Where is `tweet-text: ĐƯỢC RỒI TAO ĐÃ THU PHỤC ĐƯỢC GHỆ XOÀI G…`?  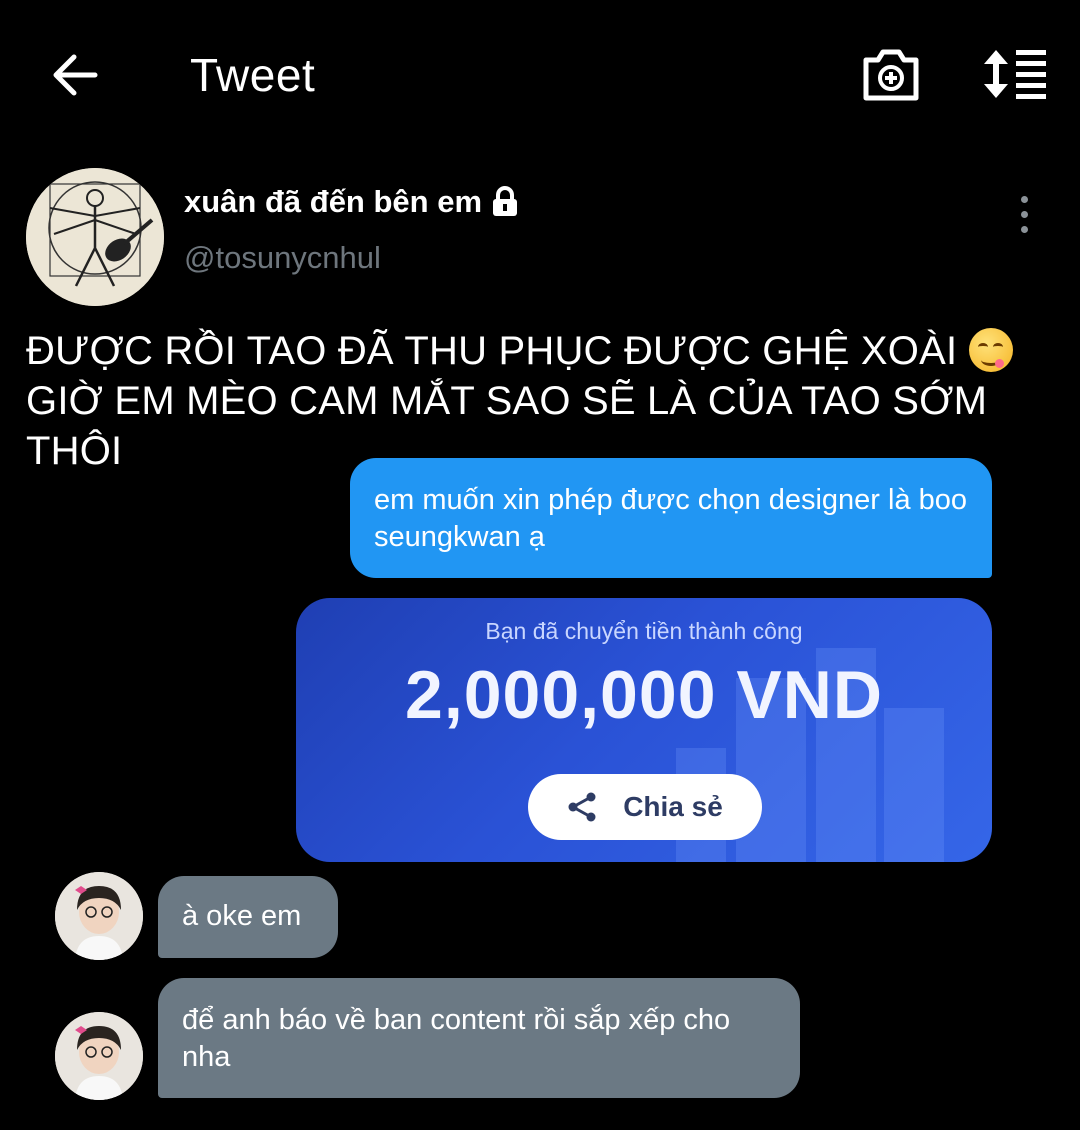 tweet-text: ĐƯỢC RỒI TAO ĐÃ THU PHỤC ĐƯỢC GHỆ XOÀI G… is located at coordinates (546, 401).